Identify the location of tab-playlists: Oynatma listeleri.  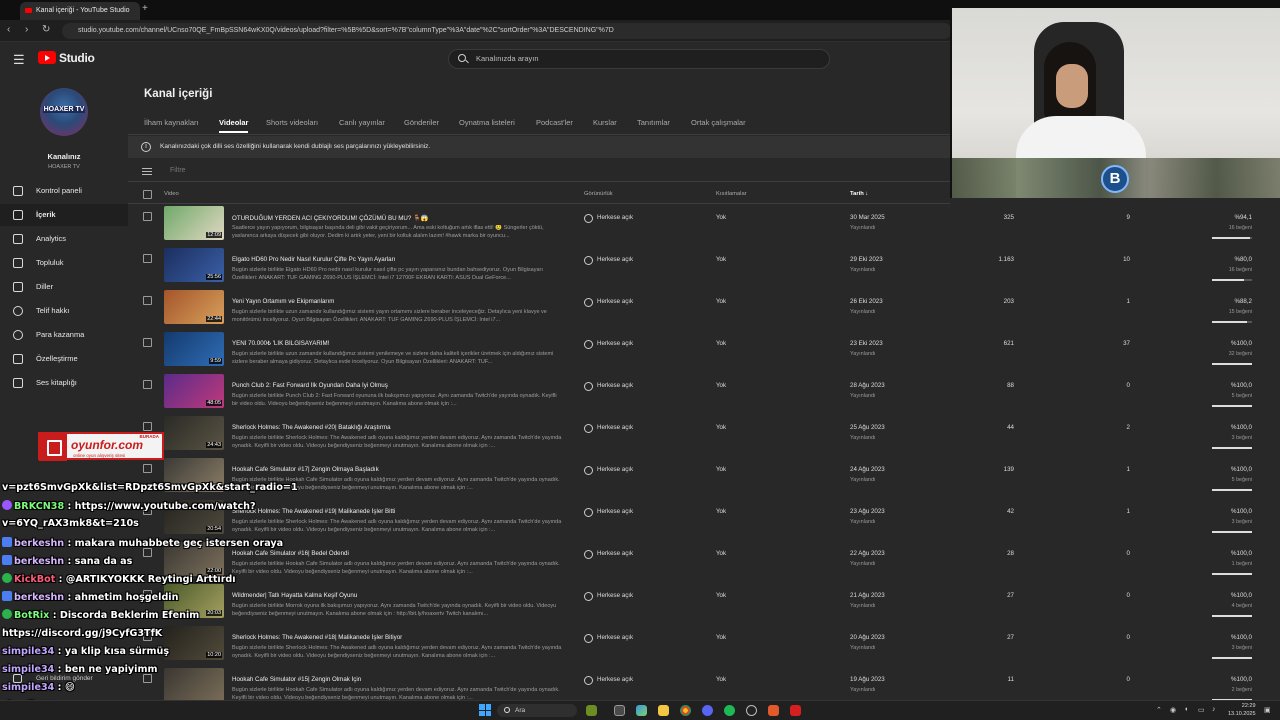
(487, 122).